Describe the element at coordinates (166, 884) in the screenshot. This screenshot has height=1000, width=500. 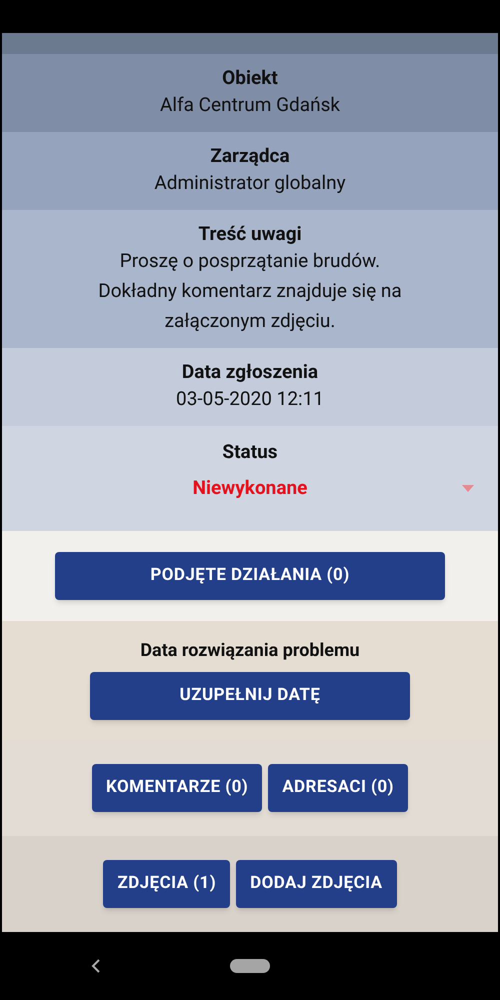
I see `action-button: ZDJĘCIA (1)` at that location.